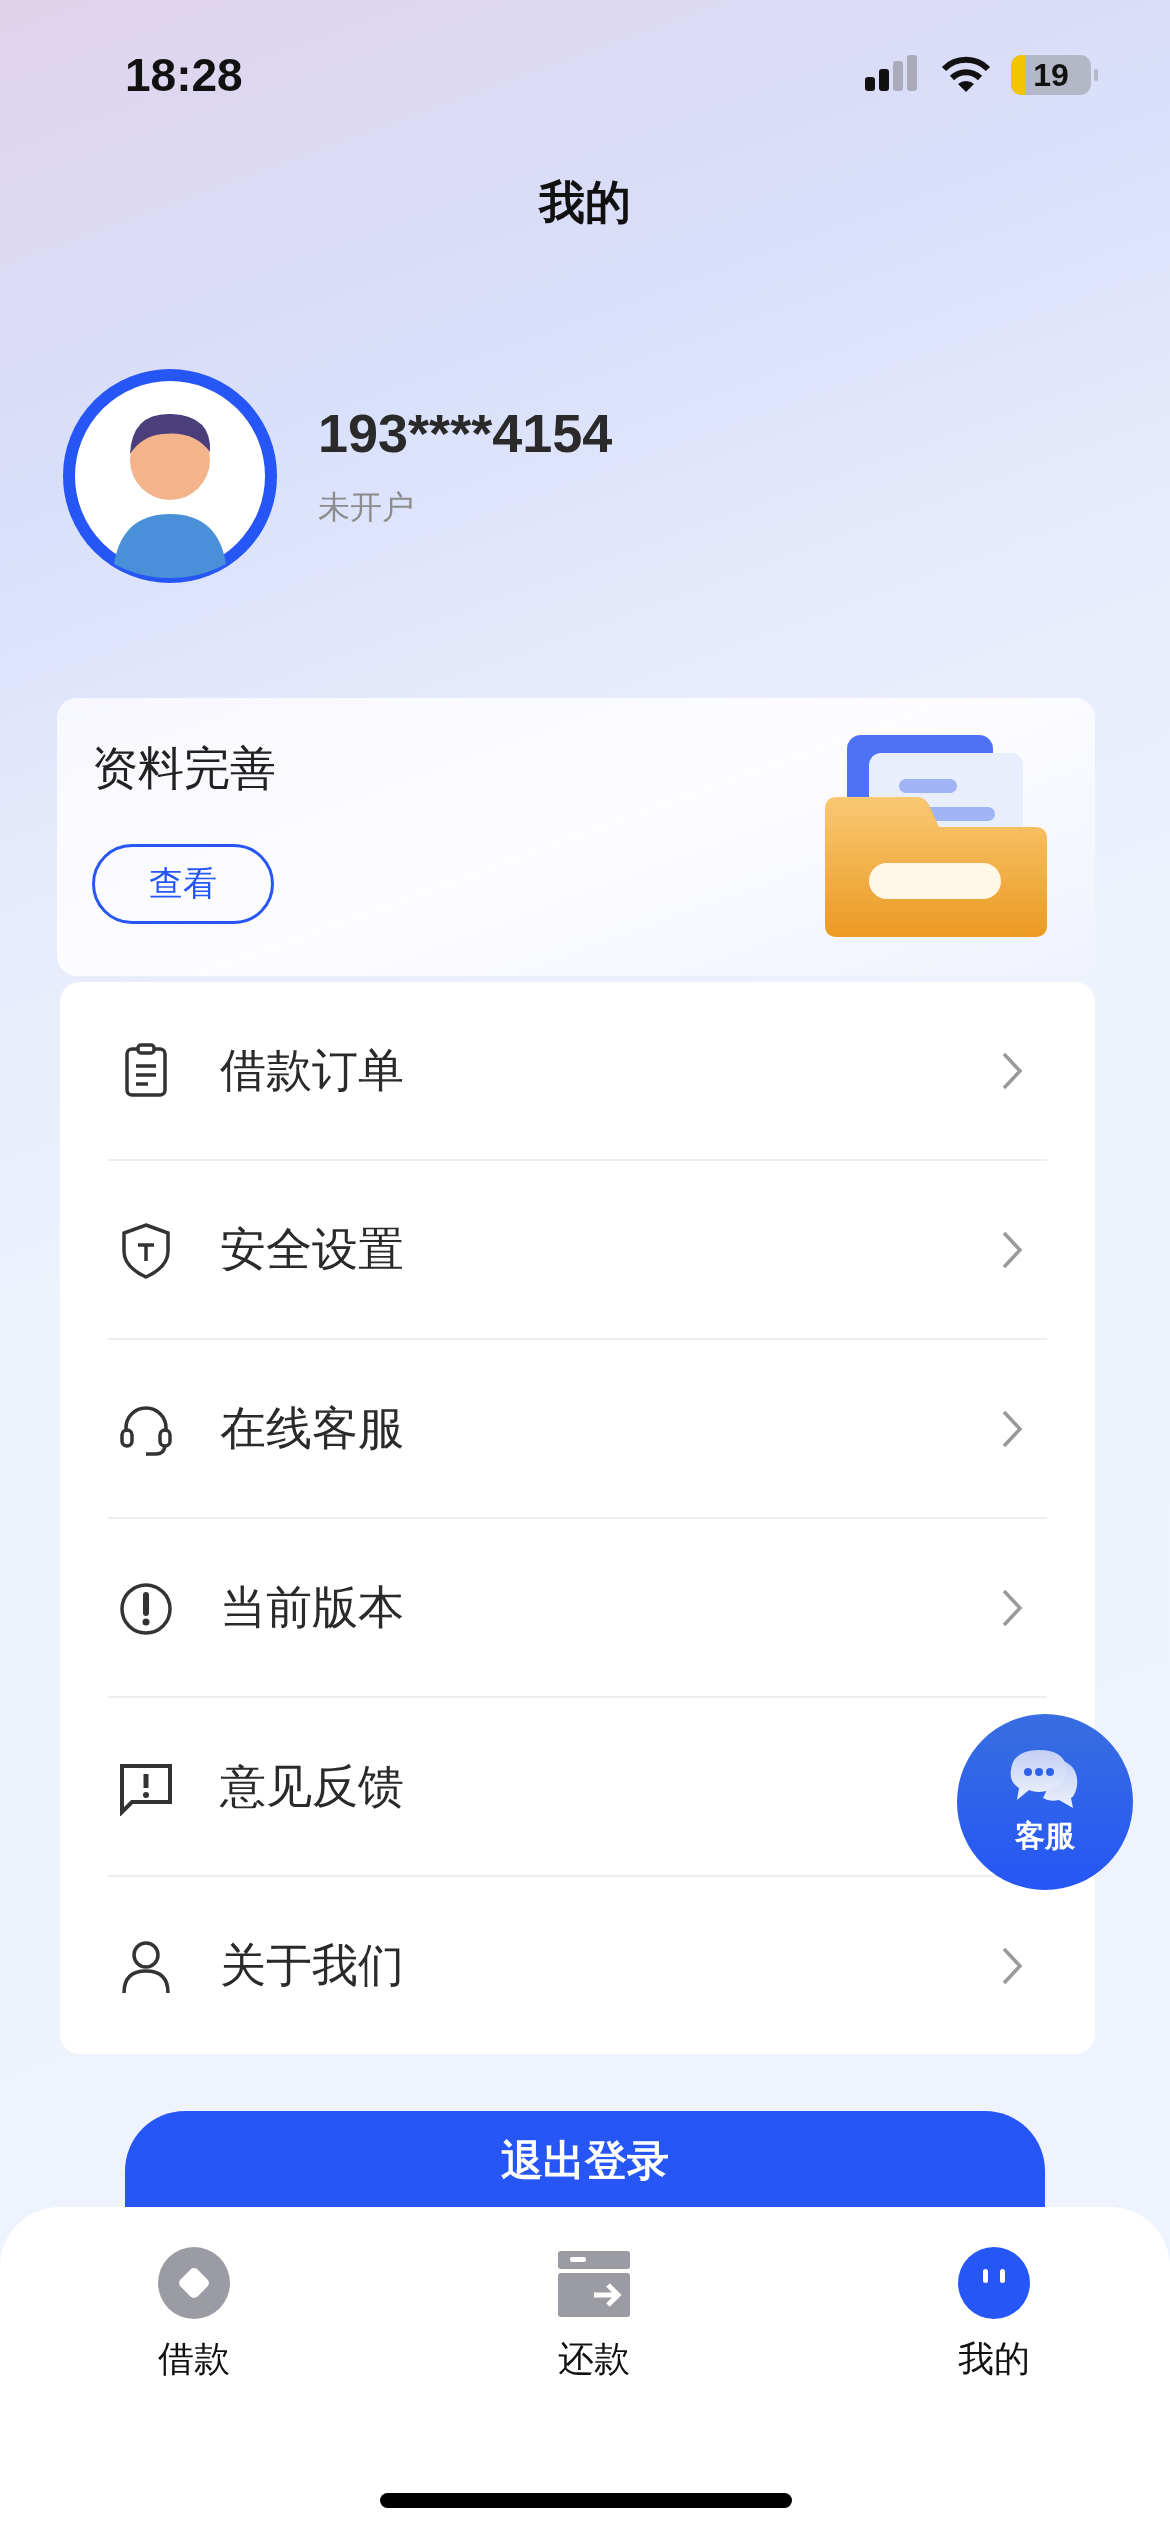  I want to click on menu-item: 当前版本, so click(312, 1607).